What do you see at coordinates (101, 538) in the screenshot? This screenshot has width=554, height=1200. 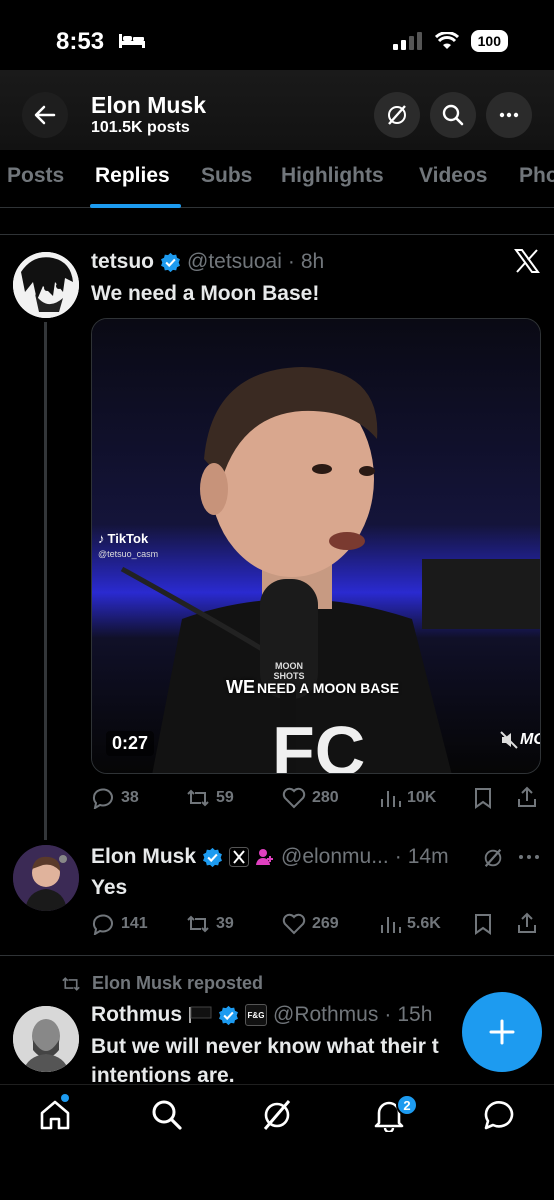 I see `tiktok-icon: ♪` at bounding box center [101, 538].